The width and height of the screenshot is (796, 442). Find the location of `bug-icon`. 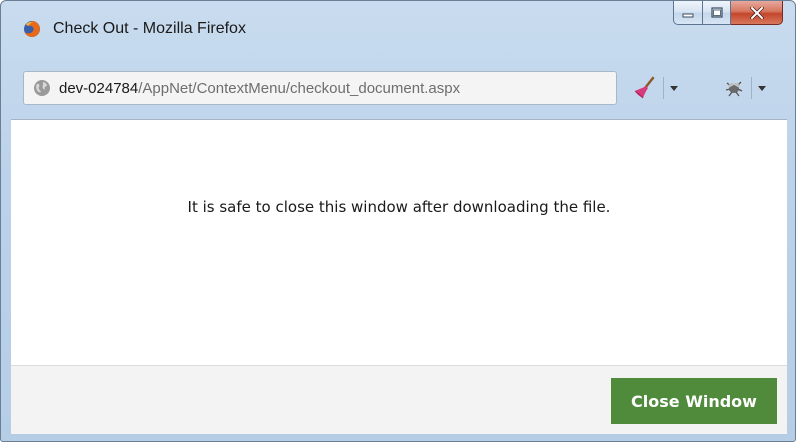

bug-icon is located at coordinates (734, 89).